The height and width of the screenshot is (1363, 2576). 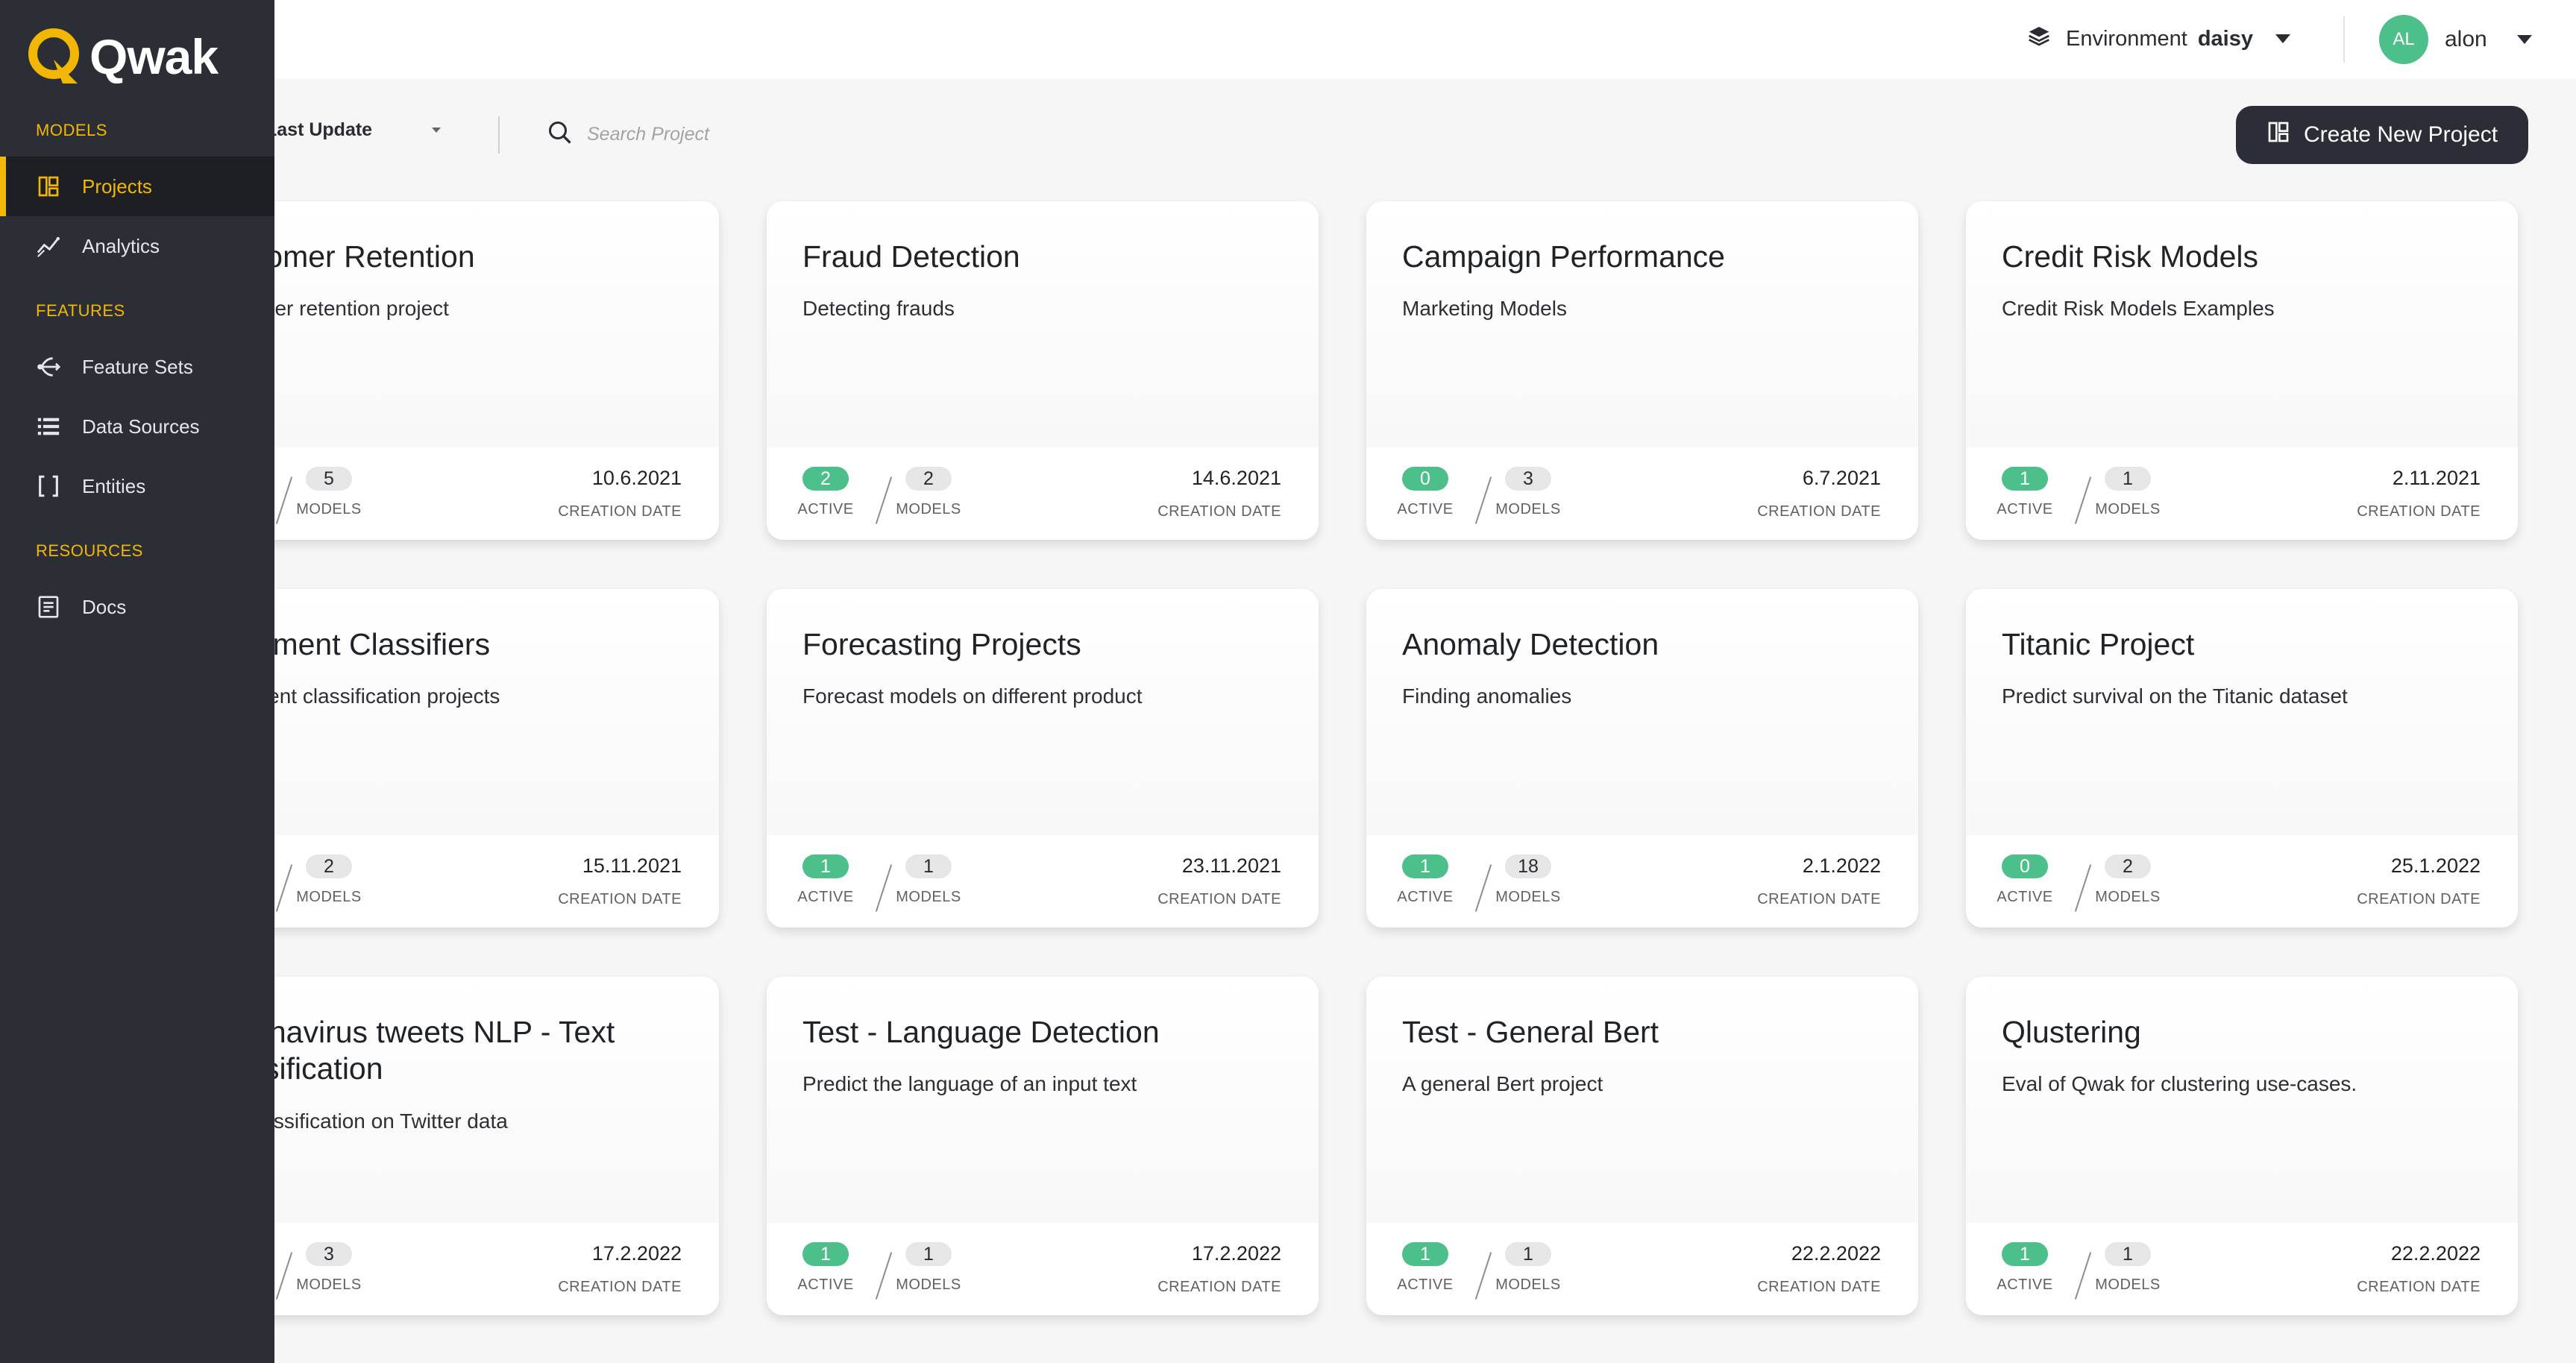 What do you see at coordinates (2466, 39) in the screenshot?
I see `user-name: alon` at bounding box center [2466, 39].